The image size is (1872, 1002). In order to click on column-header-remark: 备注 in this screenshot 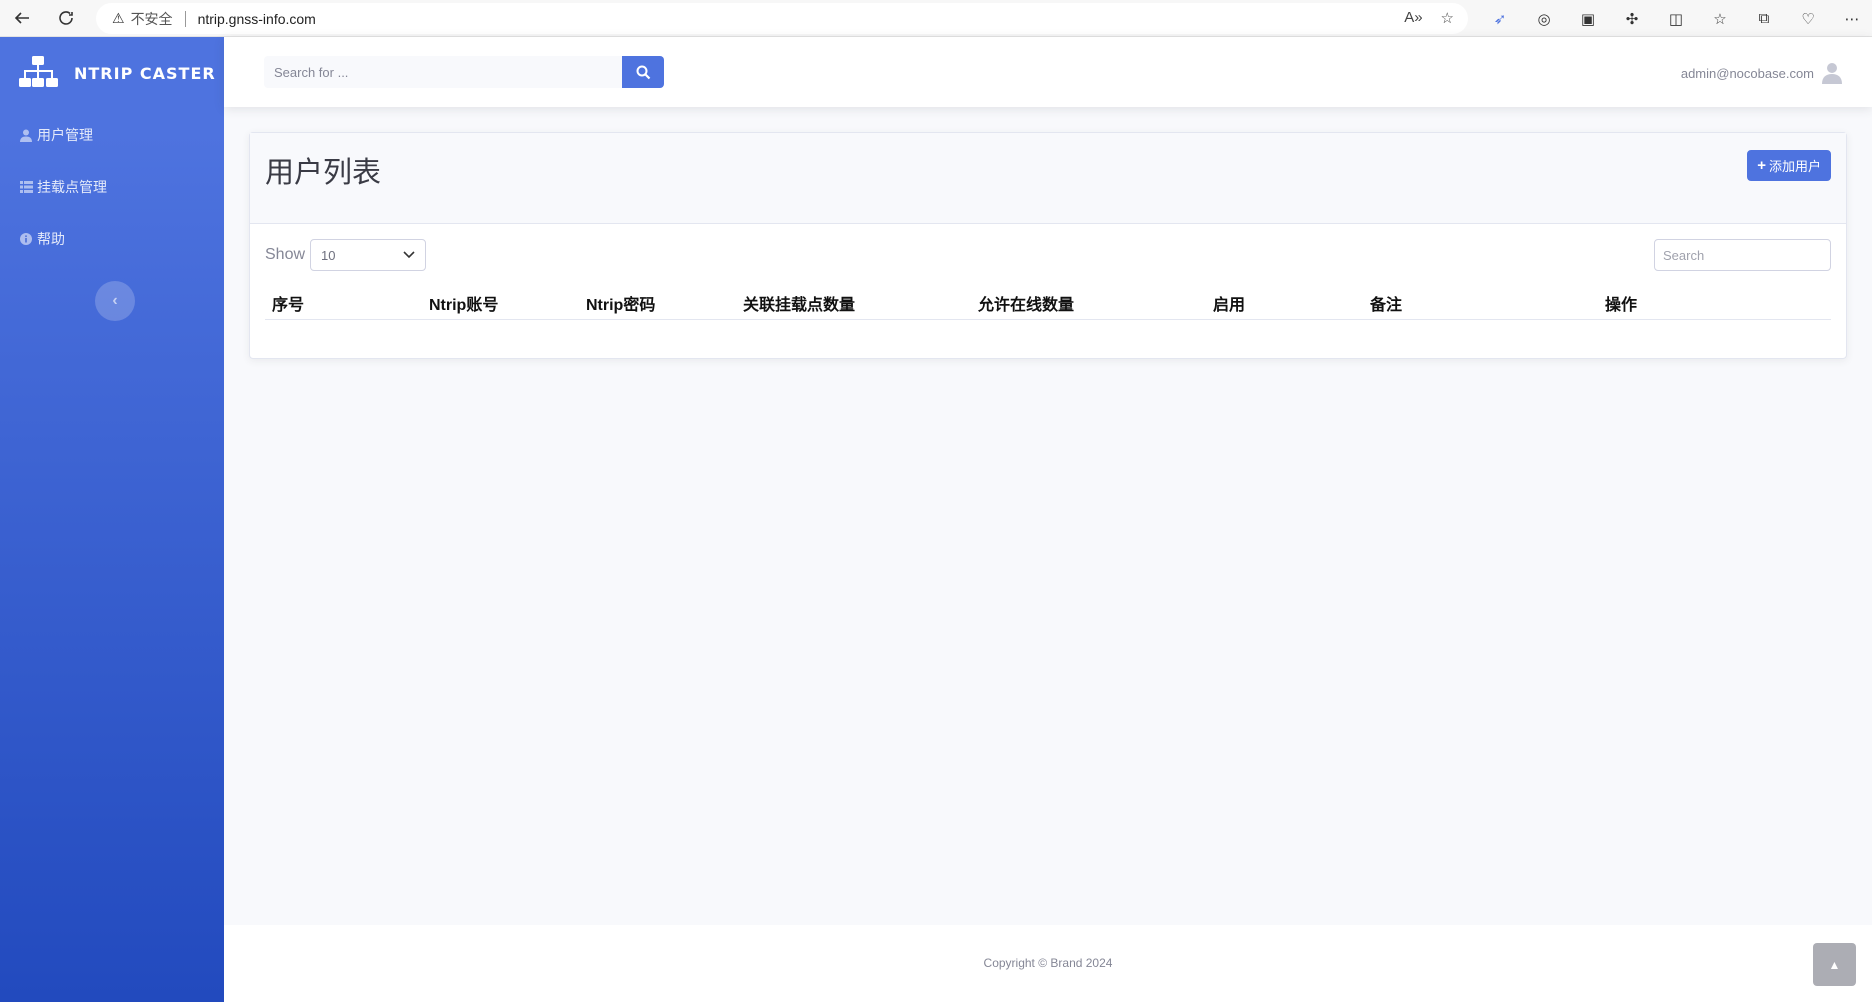, I will do `click(1386, 303)`.